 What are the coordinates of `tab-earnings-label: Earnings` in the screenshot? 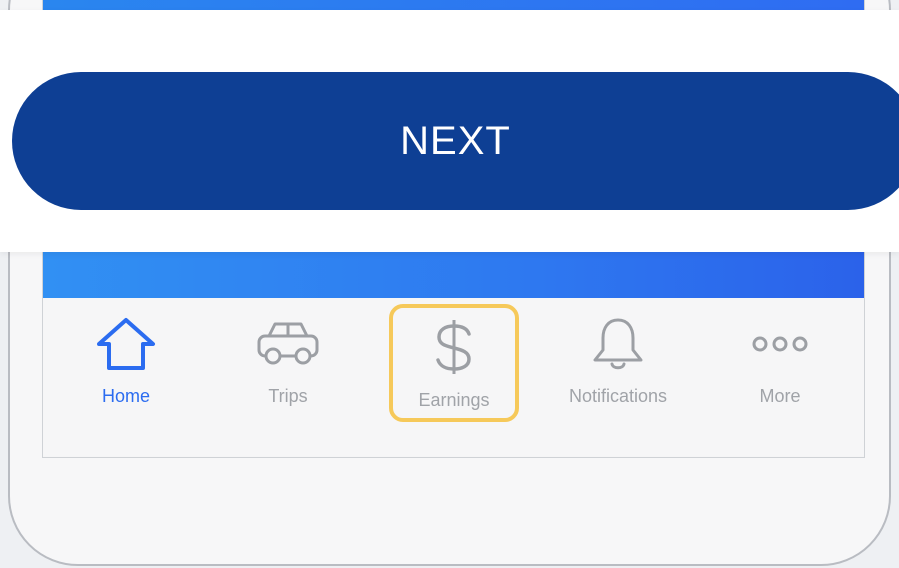 It's located at (454, 400).